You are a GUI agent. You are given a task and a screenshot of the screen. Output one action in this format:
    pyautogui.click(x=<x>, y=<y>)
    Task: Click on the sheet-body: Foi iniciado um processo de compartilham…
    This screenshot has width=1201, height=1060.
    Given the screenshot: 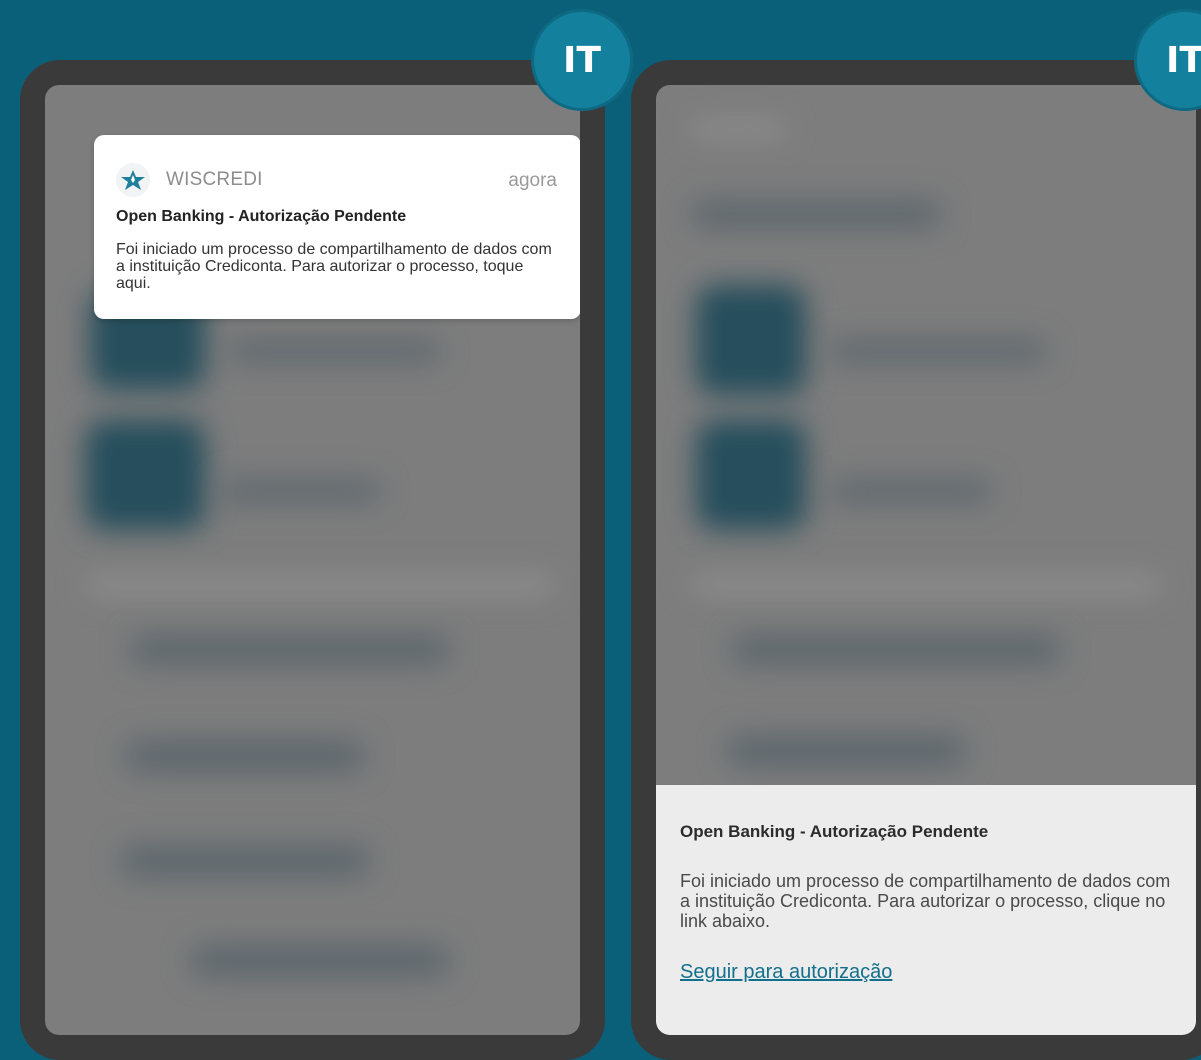 What is the action you would take?
    pyautogui.click(x=925, y=901)
    